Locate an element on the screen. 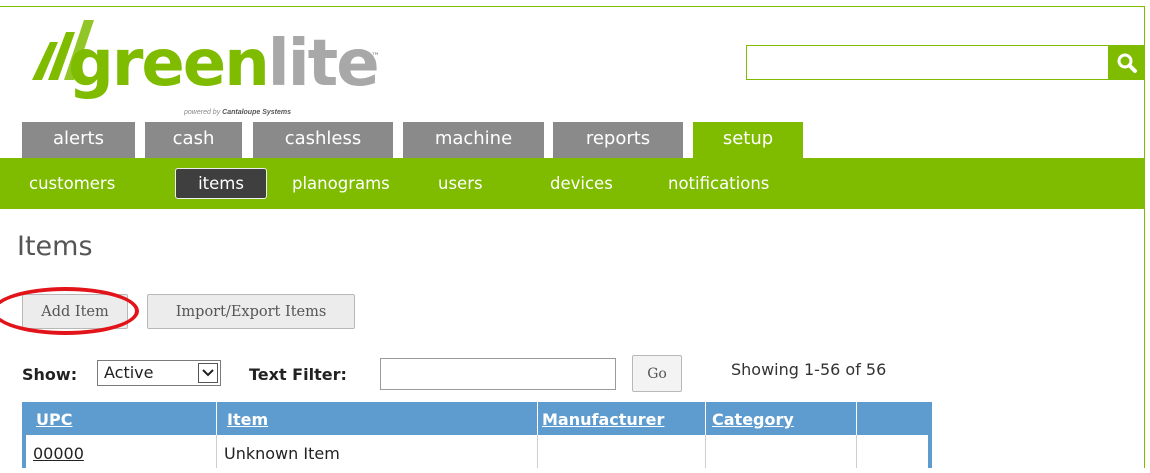 The width and height of the screenshot is (1150, 473). import-export-items-button: Import/Export Items is located at coordinates (251, 311).